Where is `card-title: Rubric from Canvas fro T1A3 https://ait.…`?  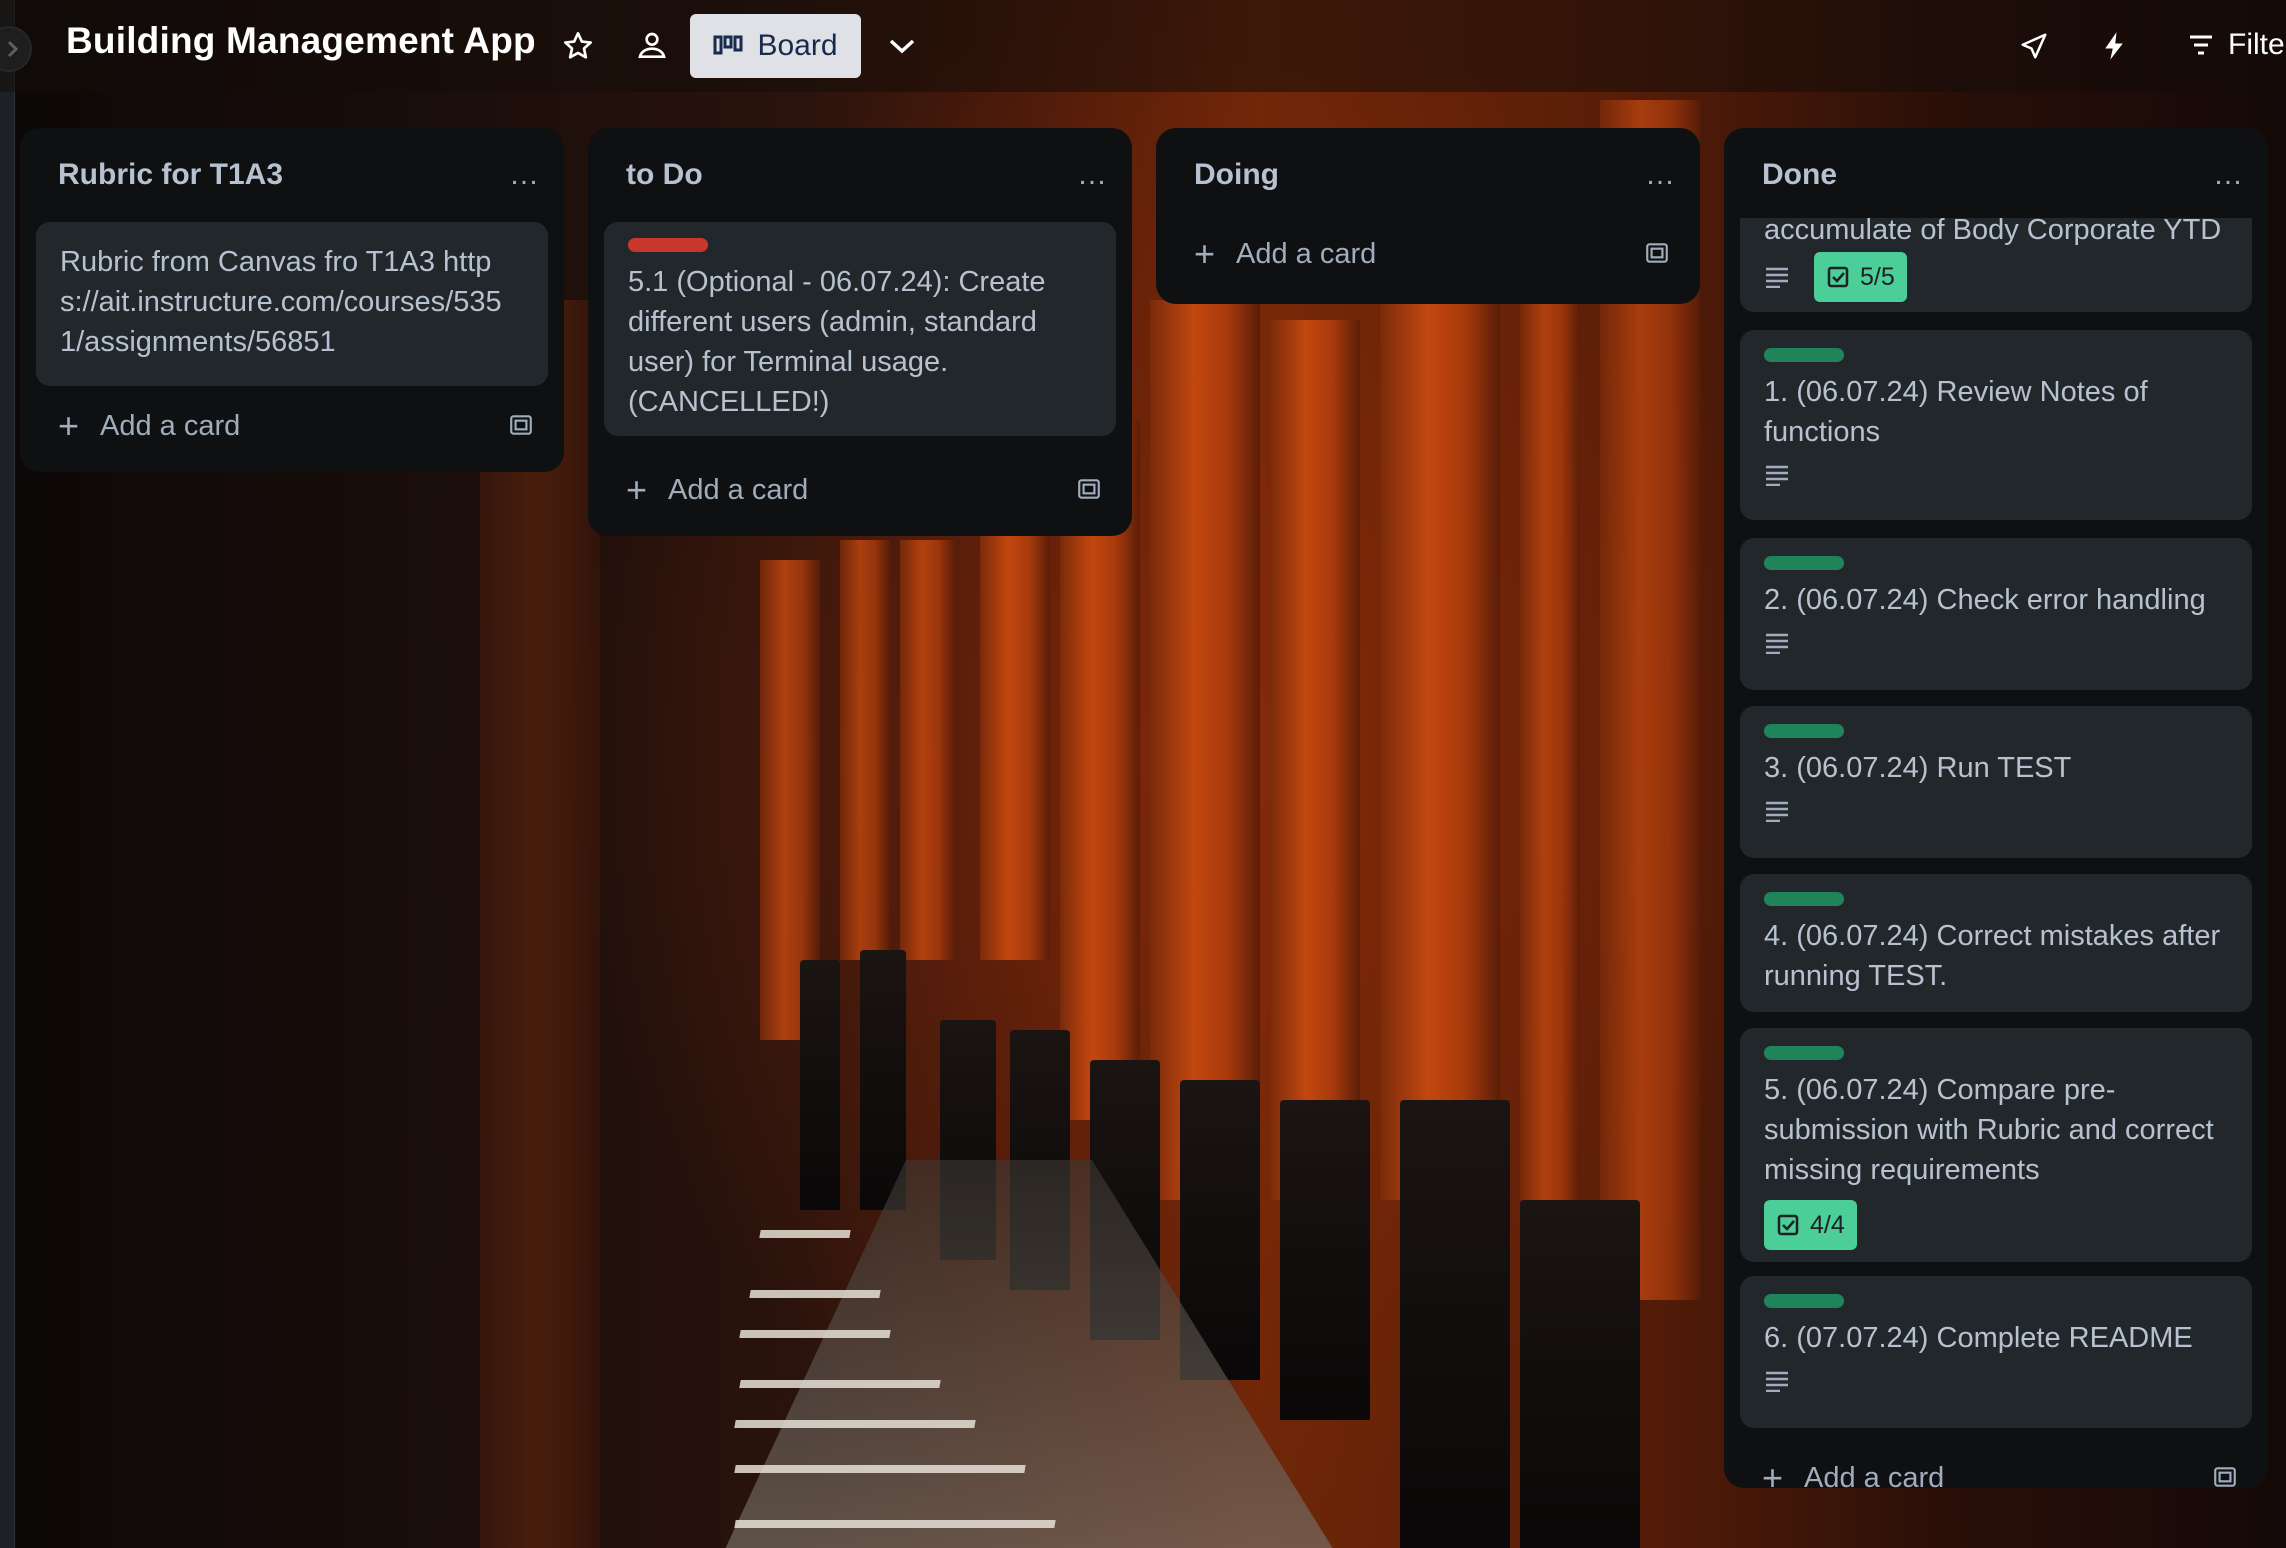 card-title: Rubric from Canvas fro T1A3 https://ait.… is located at coordinates (281, 302).